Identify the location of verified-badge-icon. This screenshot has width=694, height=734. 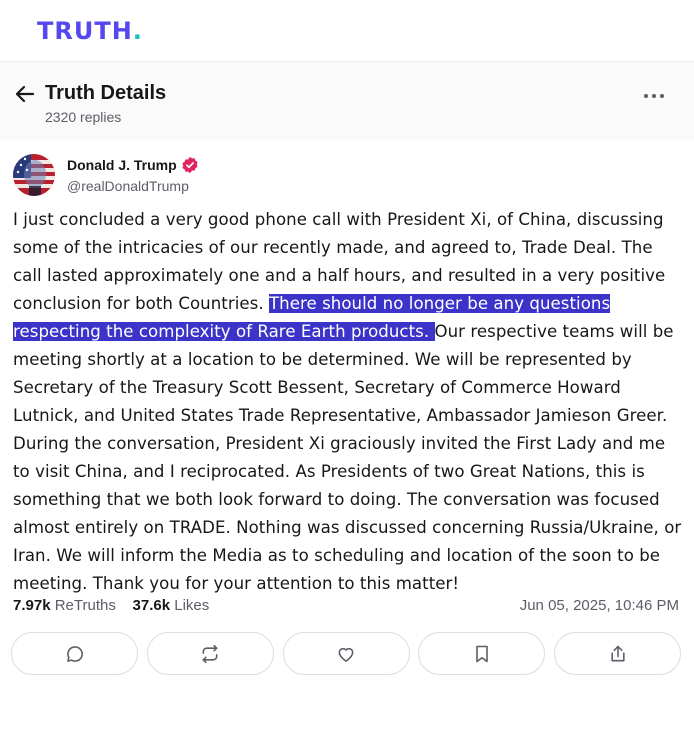
(190, 165).